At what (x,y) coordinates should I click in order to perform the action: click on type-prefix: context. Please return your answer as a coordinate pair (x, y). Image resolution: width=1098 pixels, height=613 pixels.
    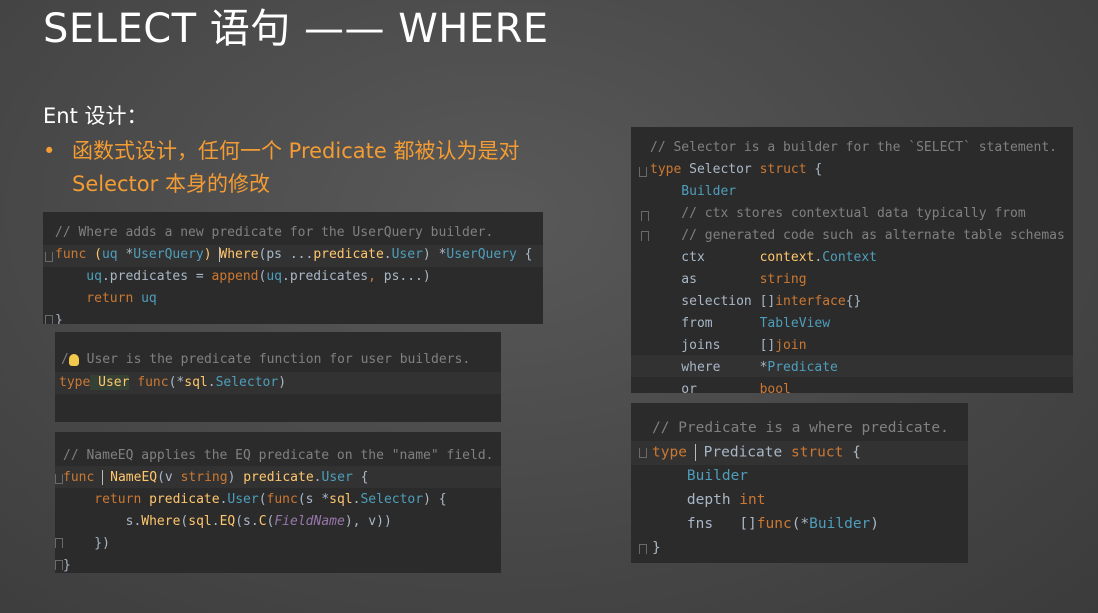
    Looking at the image, I should click on (787, 257).